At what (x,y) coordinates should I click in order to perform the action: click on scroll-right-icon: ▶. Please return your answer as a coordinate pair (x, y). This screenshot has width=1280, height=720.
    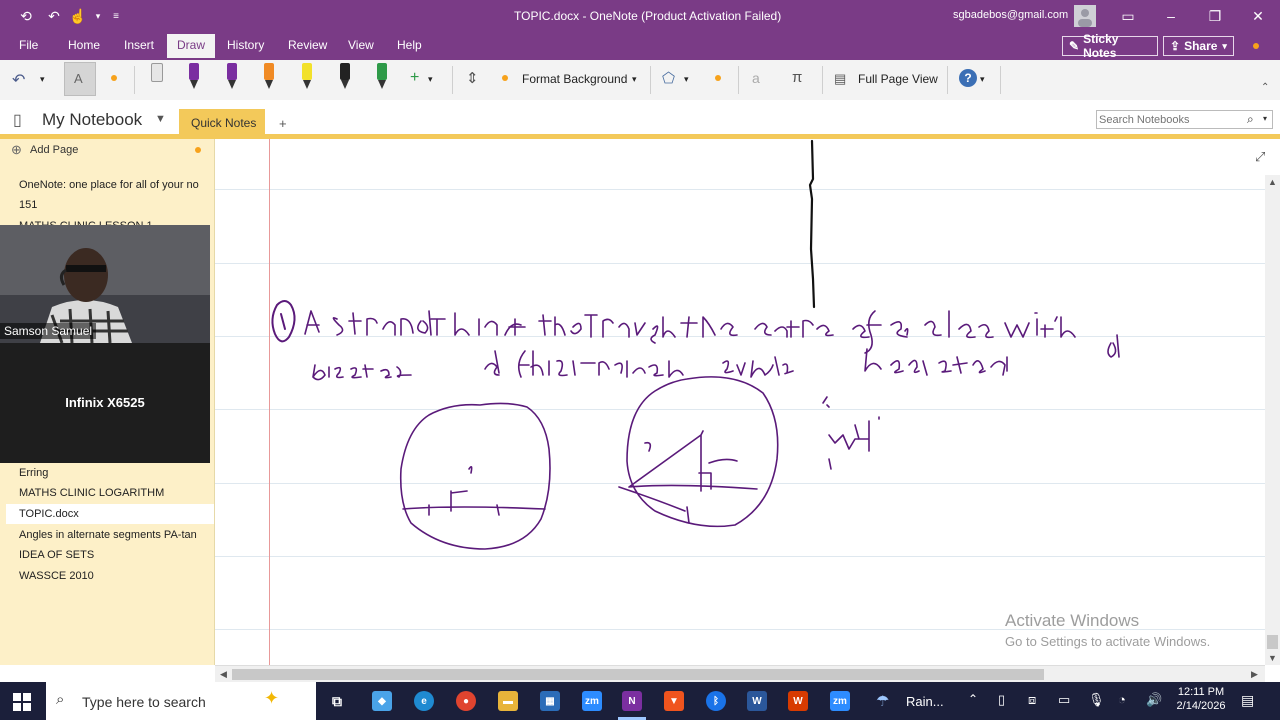
    Looking at the image, I should click on (1254, 674).